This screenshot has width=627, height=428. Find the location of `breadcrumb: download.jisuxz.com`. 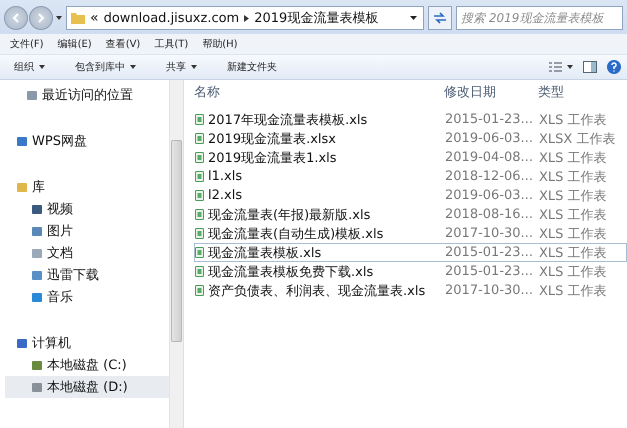

breadcrumb: download.jisuxz.com is located at coordinates (172, 18).